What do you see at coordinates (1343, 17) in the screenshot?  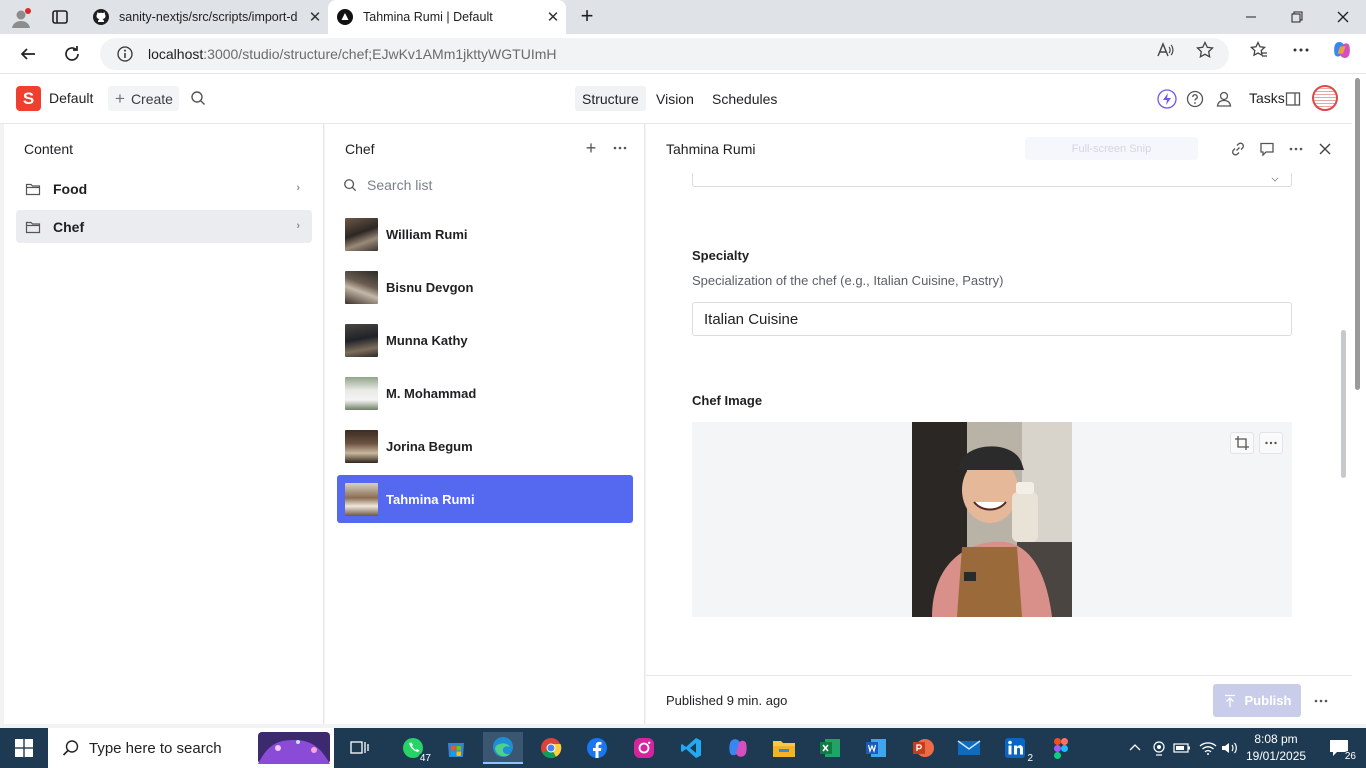 I see `close-window-icon` at bounding box center [1343, 17].